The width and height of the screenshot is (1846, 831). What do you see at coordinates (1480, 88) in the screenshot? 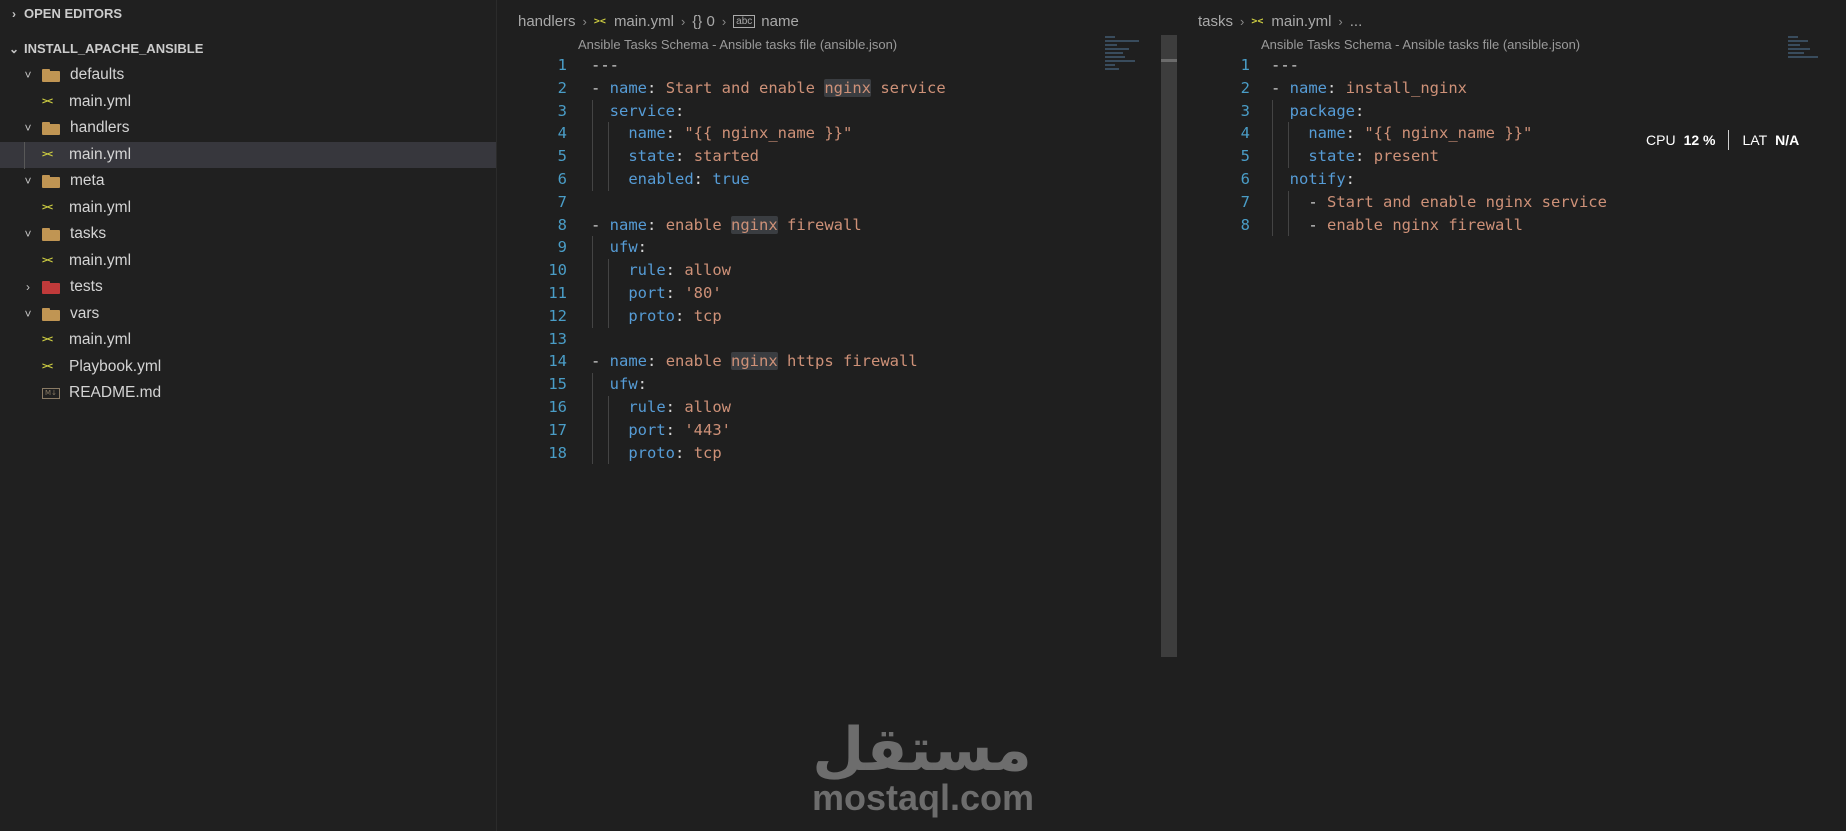
I see `code-line: 2 - name: install_nginx` at bounding box center [1480, 88].